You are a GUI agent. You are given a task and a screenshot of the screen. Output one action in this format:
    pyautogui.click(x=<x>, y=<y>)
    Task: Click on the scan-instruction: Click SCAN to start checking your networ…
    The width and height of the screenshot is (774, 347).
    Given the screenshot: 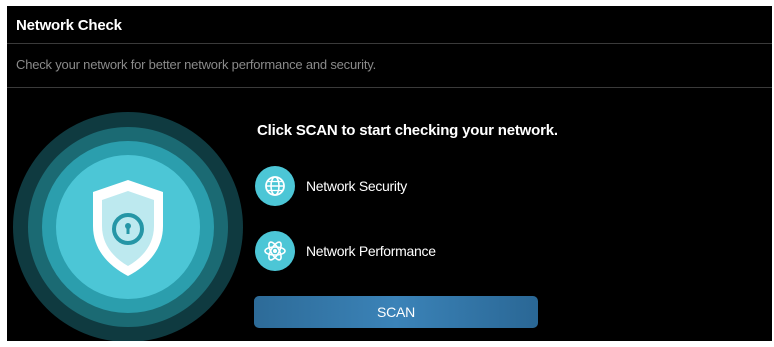 What is the action you would take?
    pyautogui.click(x=407, y=130)
    